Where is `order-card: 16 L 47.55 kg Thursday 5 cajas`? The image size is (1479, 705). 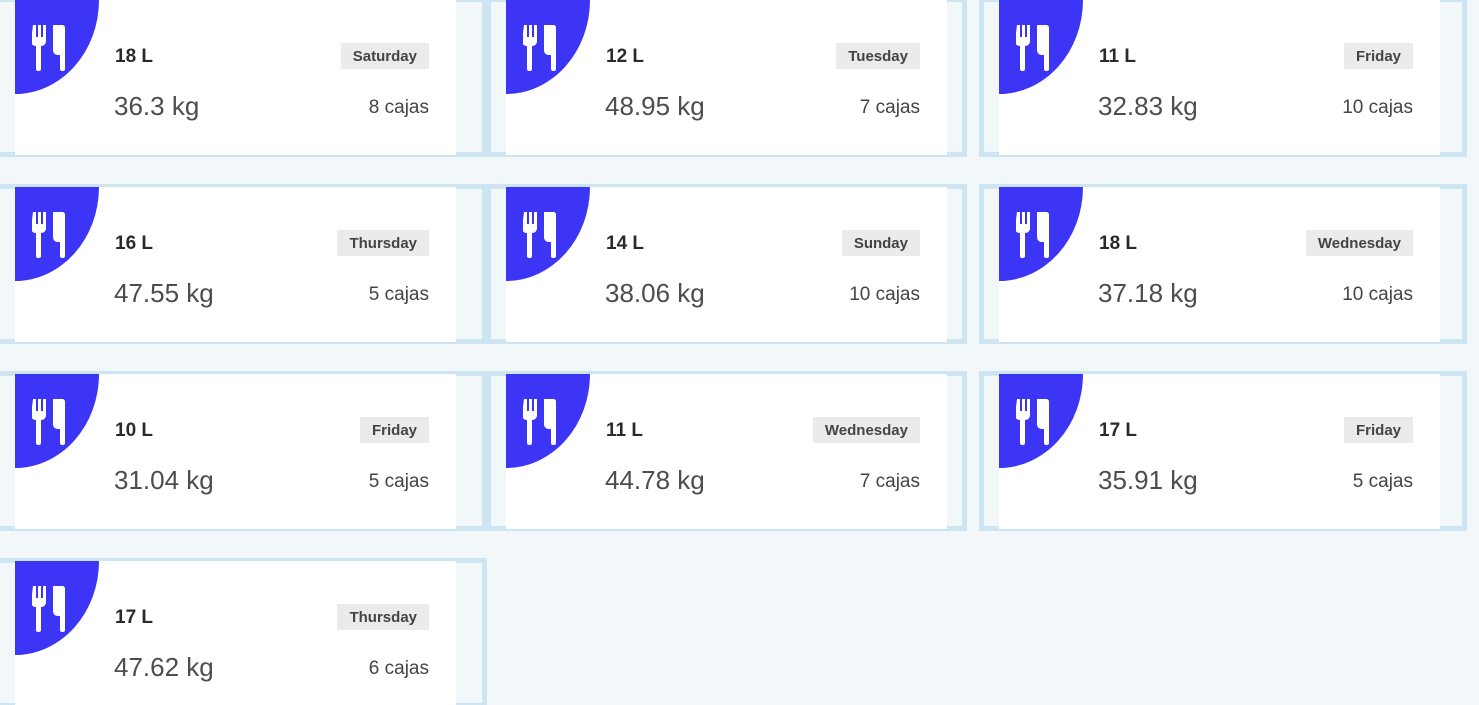 order-card: 16 L 47.55 kg Thursday 5 cajas is located at coordinates (243, 264).